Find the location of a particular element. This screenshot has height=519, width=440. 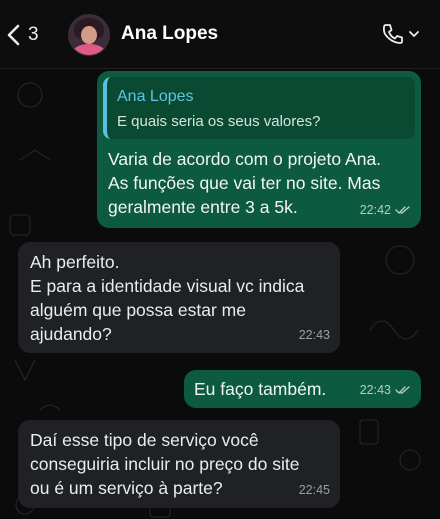

contact-name: Ana Lopes is located at coordinates (169, 34).